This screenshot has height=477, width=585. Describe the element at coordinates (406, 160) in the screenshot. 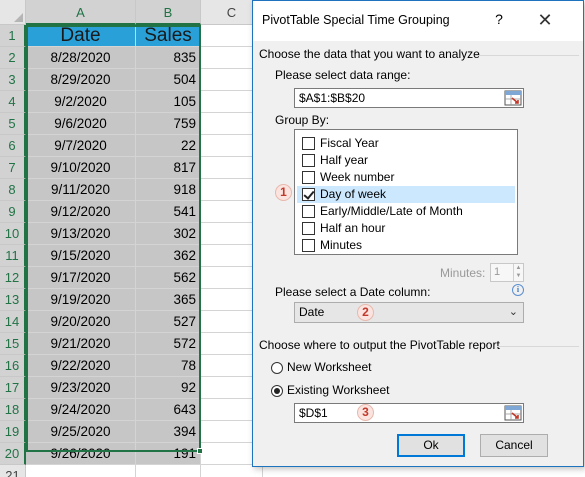

I see `option-half-year: Half year` at that location.